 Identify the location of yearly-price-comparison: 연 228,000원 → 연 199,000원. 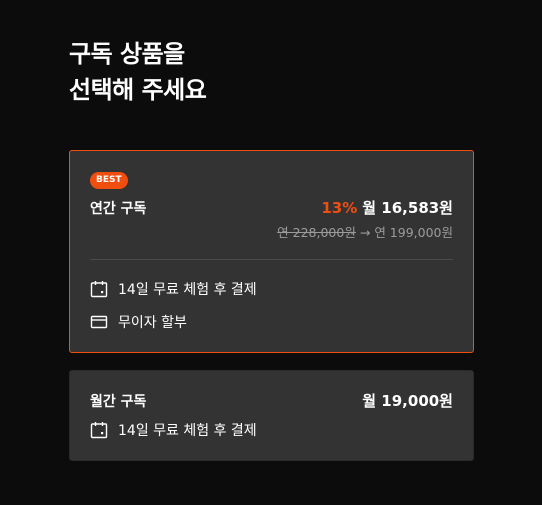
(365, 231).